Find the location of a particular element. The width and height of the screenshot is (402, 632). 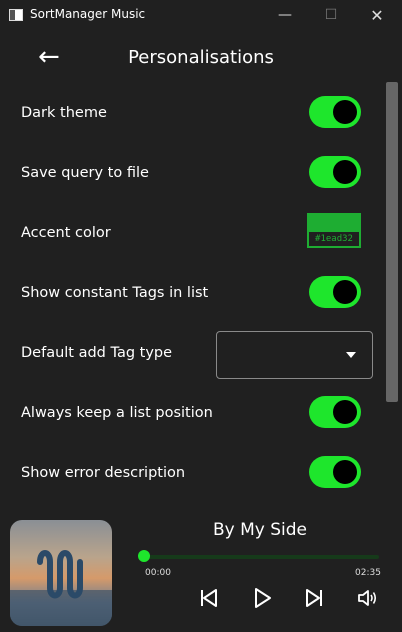

song-title: By My Side is located at coordinates (260, 530).